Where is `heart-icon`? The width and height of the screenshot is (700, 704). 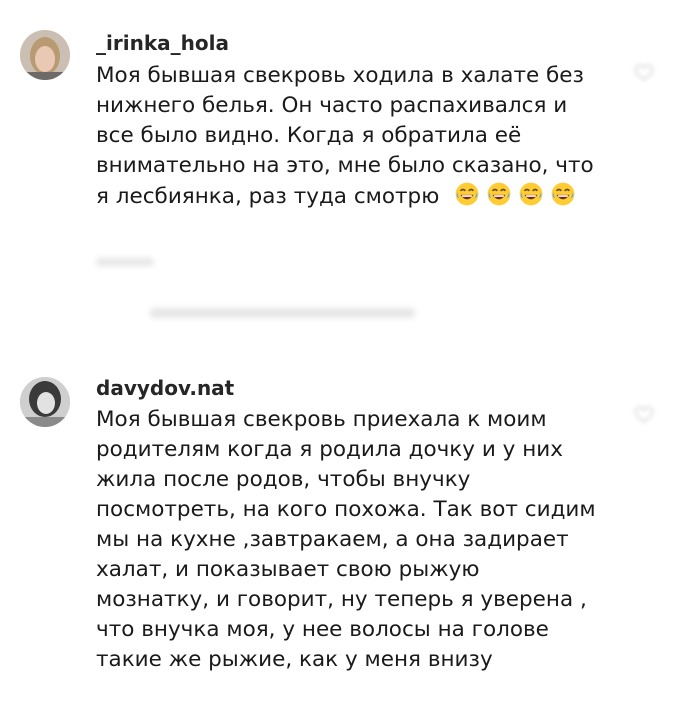
heart-icon is located at coordinates (644, 414).